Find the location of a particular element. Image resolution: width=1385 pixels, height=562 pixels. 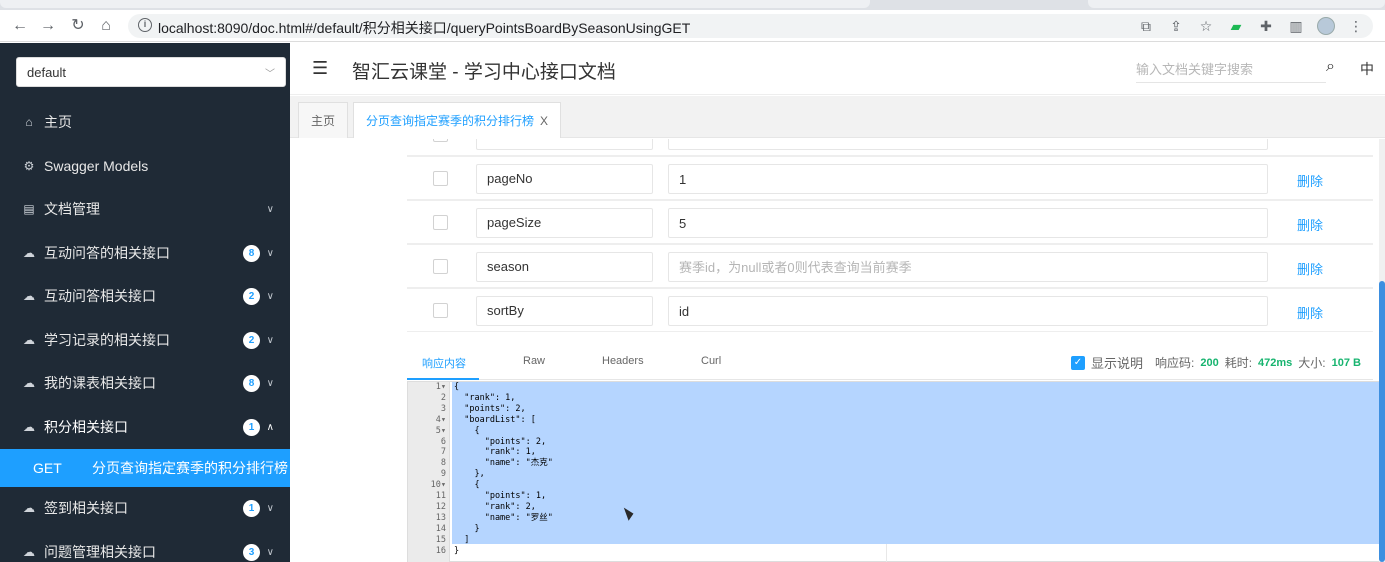

line-number: 3 is located at coordinates (443, 408).